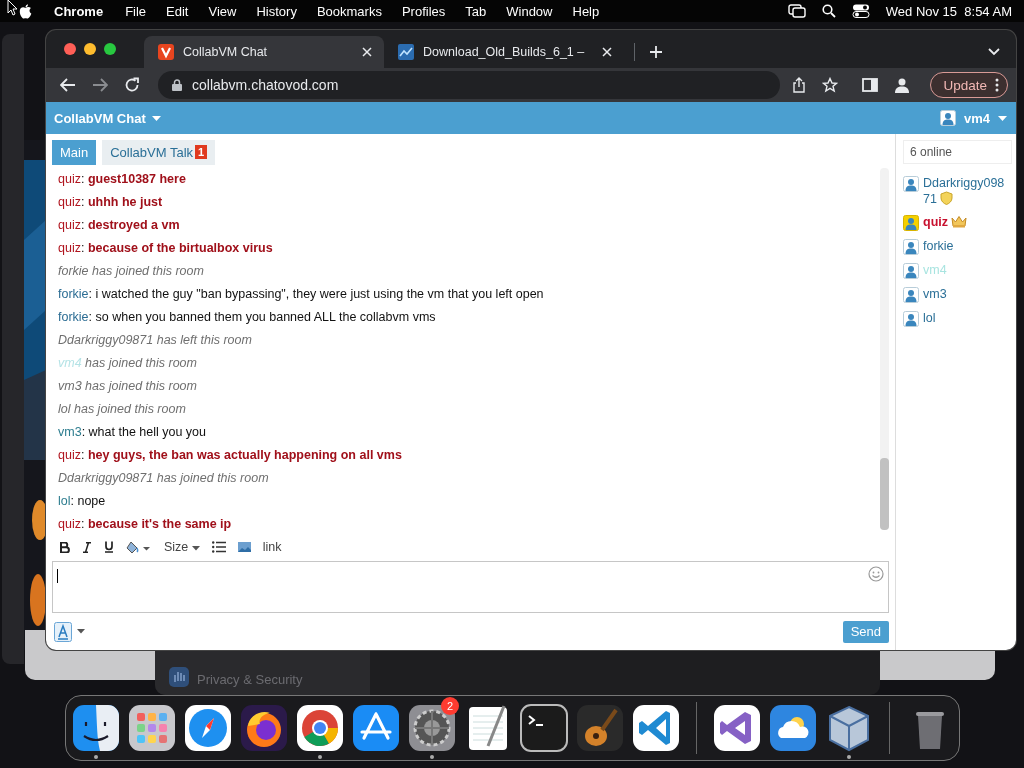  What do you see at coordinates (948, 11) in the screenshot?
I see `clock: Wed Nov 15 8:54 AM` at bounding box center [948, 11].